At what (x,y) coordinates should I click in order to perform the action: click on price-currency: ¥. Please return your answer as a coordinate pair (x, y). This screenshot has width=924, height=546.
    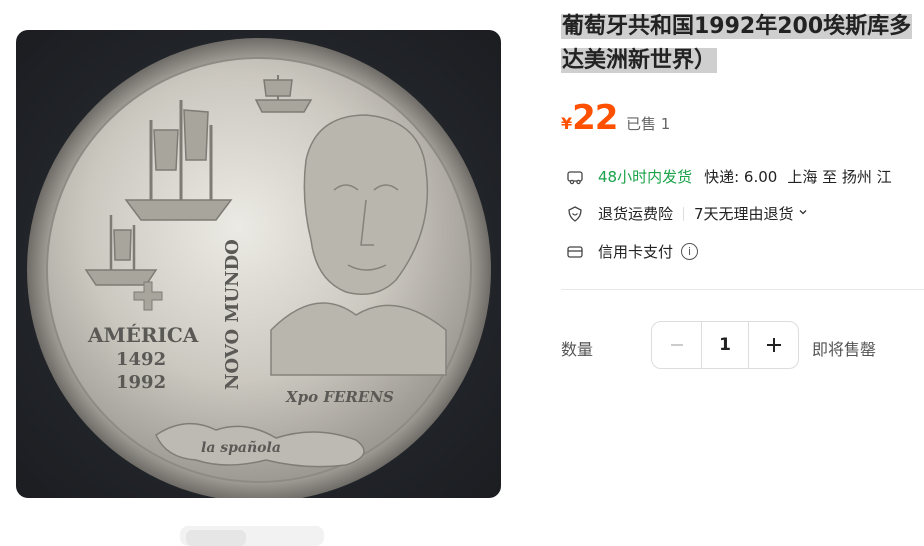
    Looking at the image, I should click on (567, 123).